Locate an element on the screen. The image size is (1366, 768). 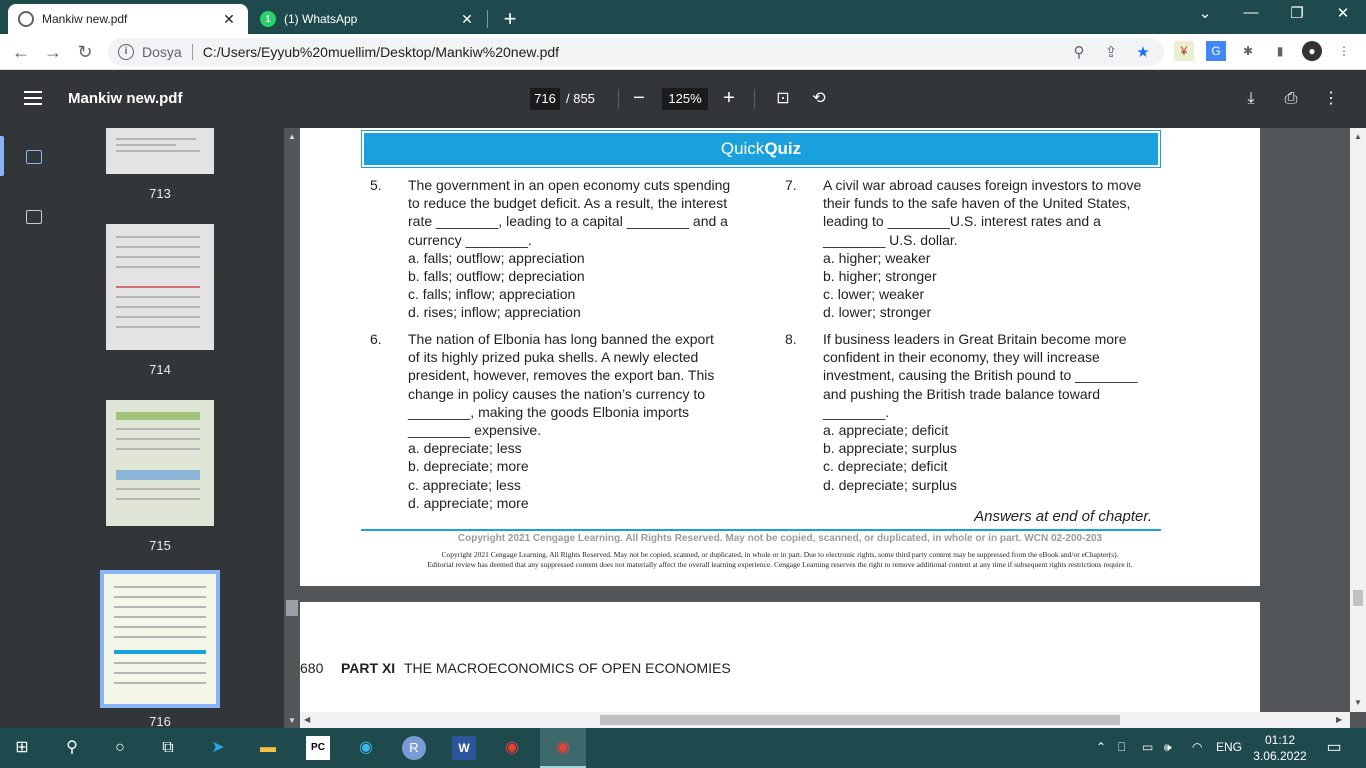
close-window-button: ✕ is located at coordinates (1343, 13).